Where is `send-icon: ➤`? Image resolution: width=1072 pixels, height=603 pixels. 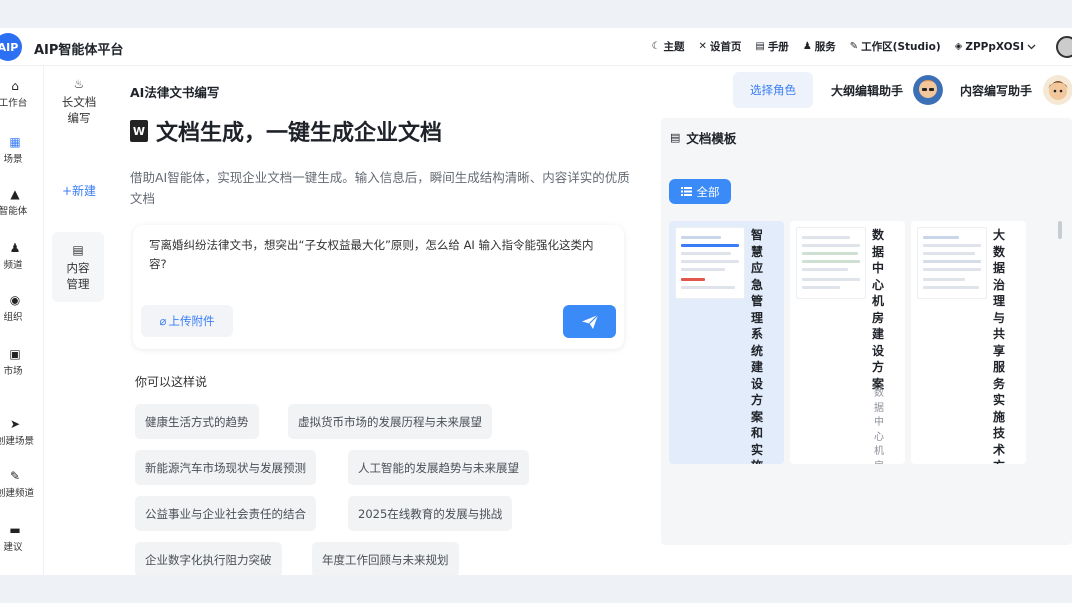
send-icon: ➤ is located at coordinates (15, 424).